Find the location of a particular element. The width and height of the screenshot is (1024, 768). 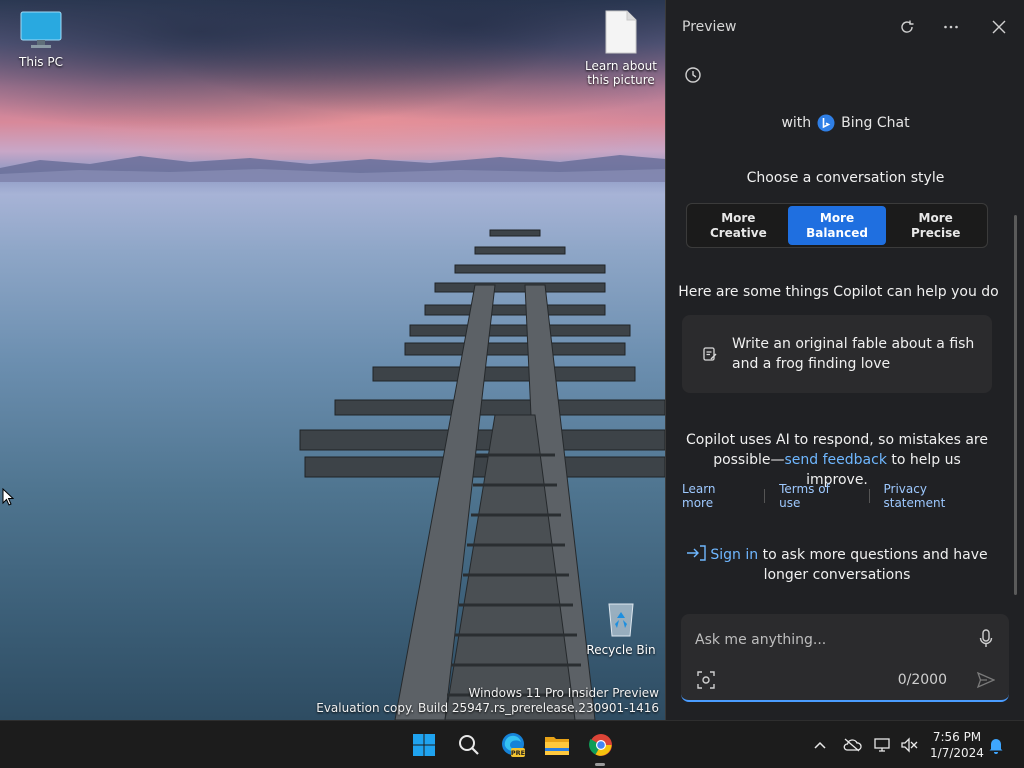

chrome-button is located at coordinates (601, 745).